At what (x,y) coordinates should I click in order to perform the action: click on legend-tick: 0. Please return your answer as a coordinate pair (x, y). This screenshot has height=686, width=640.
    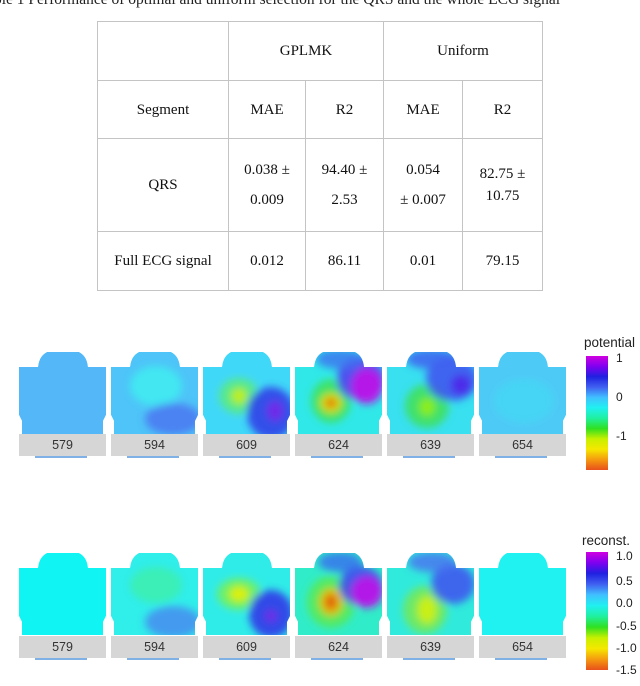
    Looking at the image, I should click on (619, 397).